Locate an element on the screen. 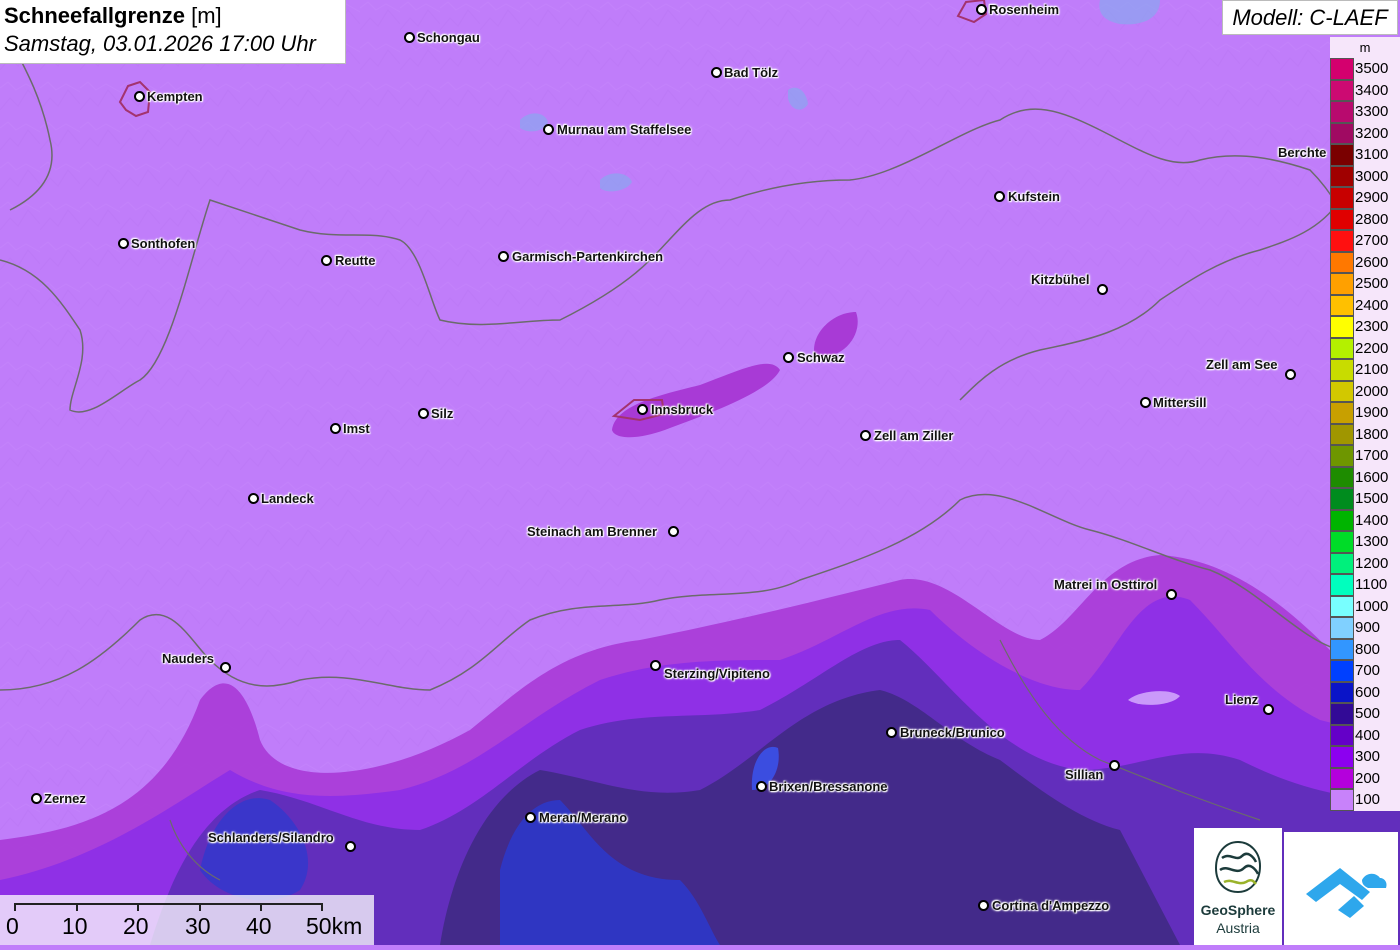 The image size is (1400, 950). city-label: Silz is located at coordinates (442, 414).